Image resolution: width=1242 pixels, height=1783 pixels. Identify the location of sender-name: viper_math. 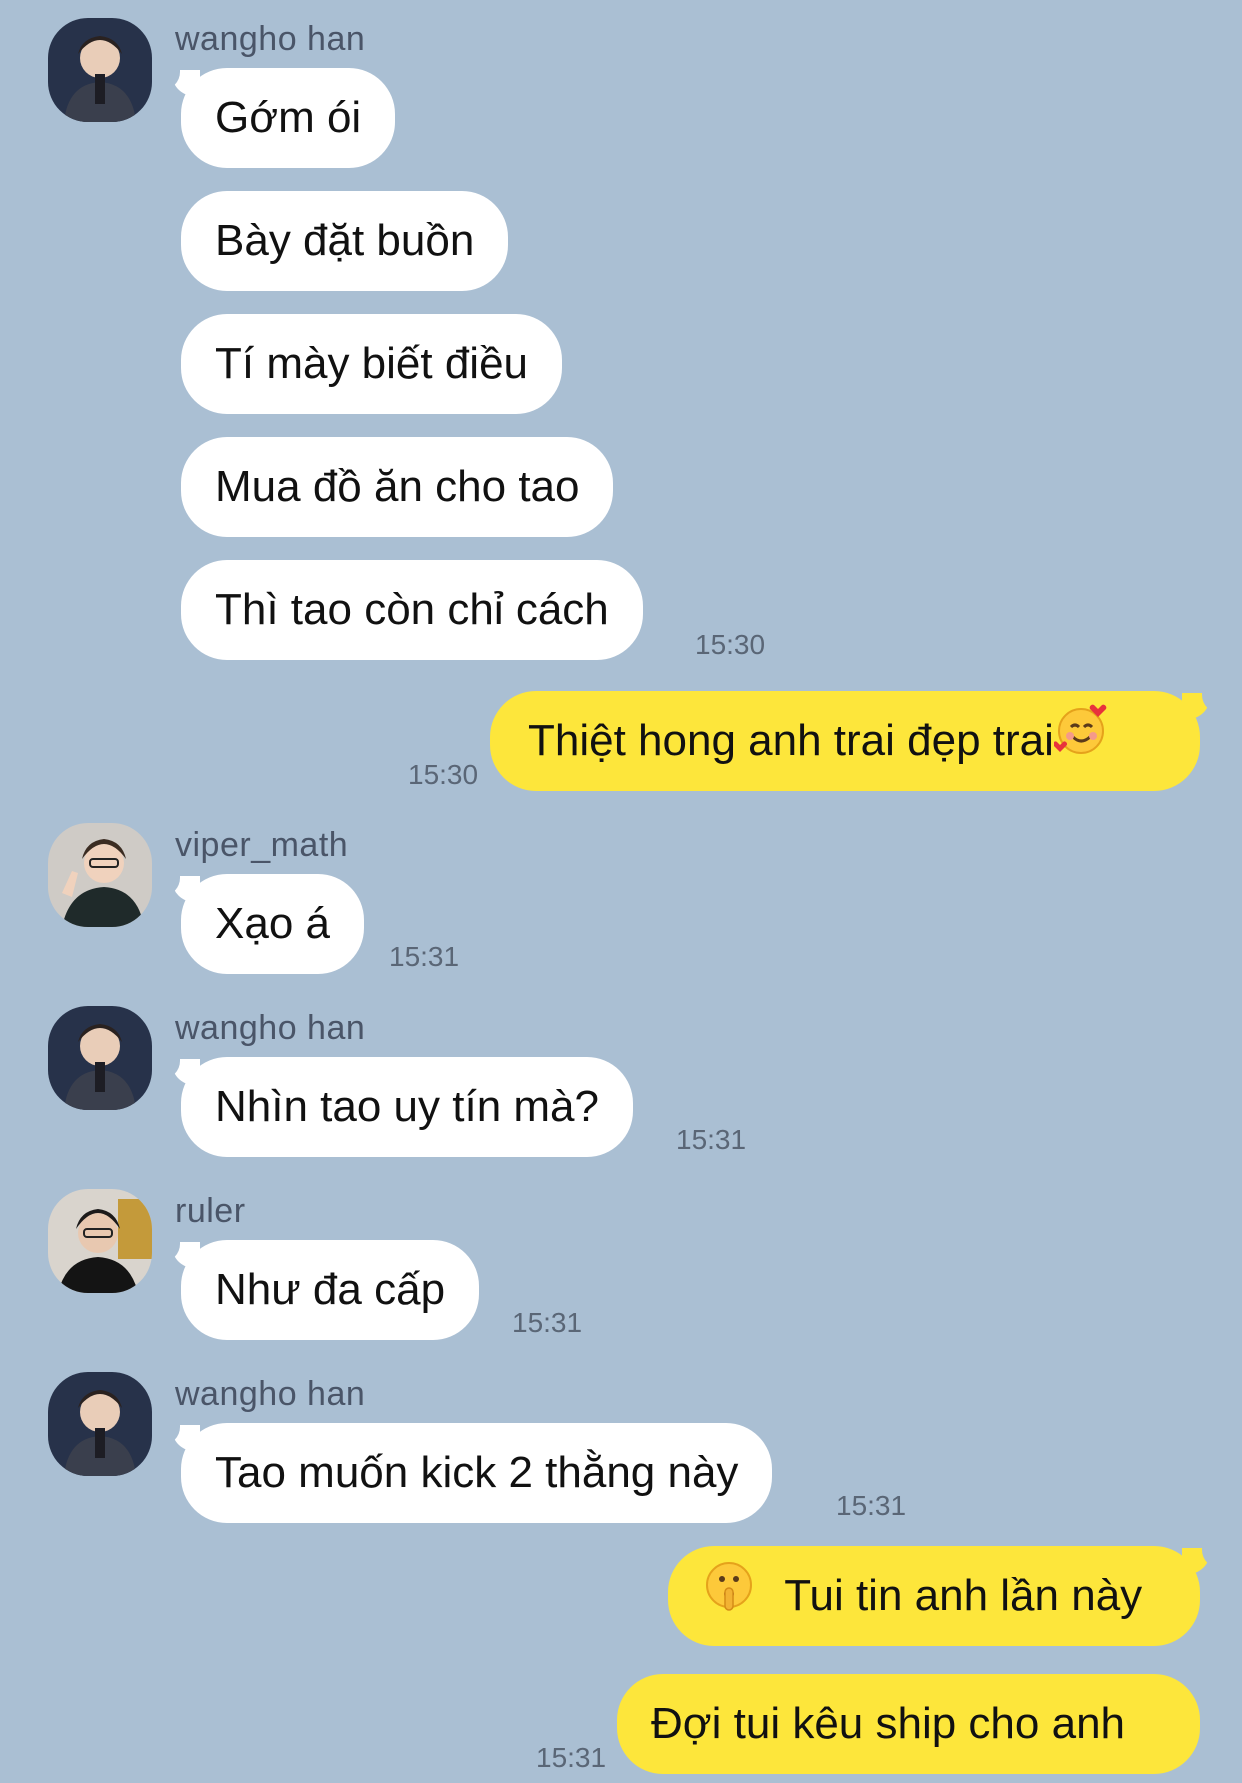
(262, 845).